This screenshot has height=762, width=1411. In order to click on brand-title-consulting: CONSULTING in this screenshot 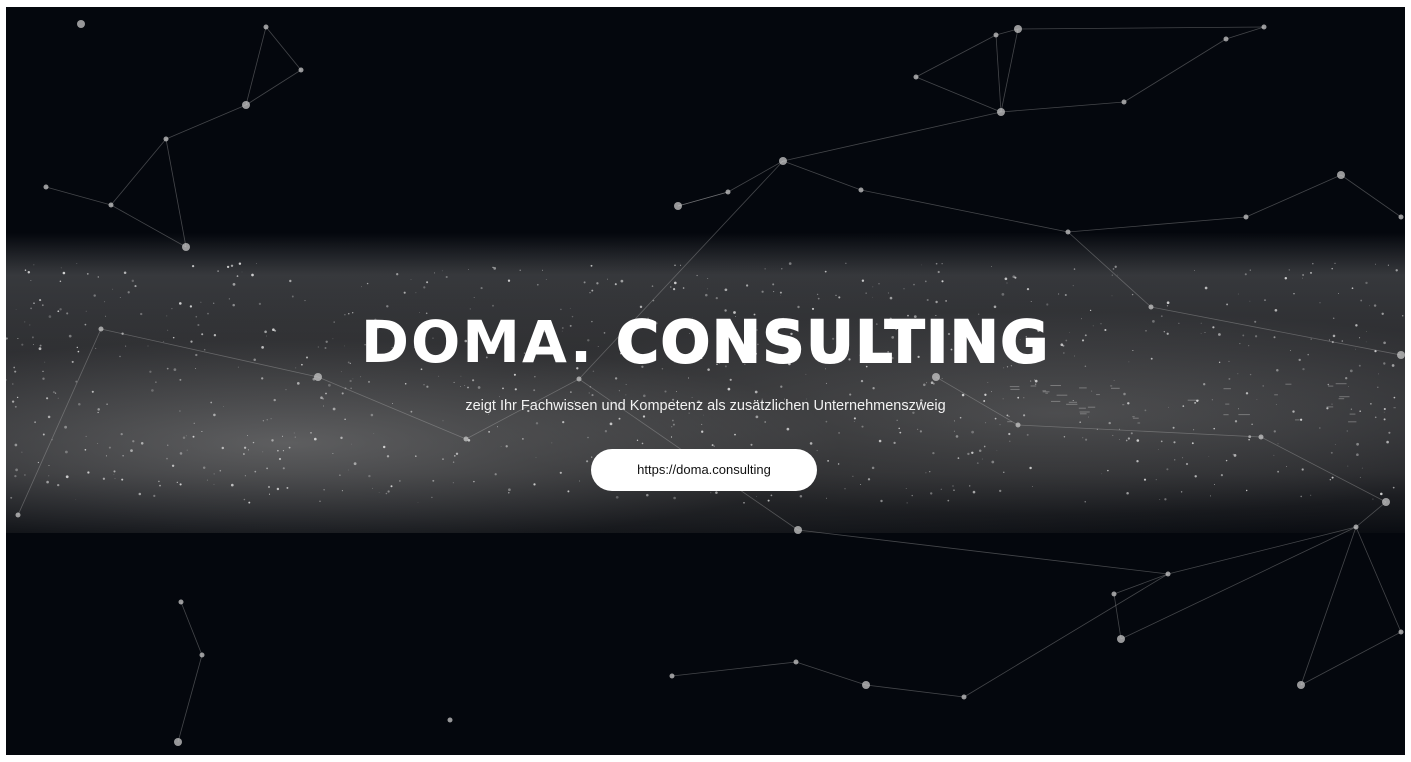, I will do `click(833, 342)`.